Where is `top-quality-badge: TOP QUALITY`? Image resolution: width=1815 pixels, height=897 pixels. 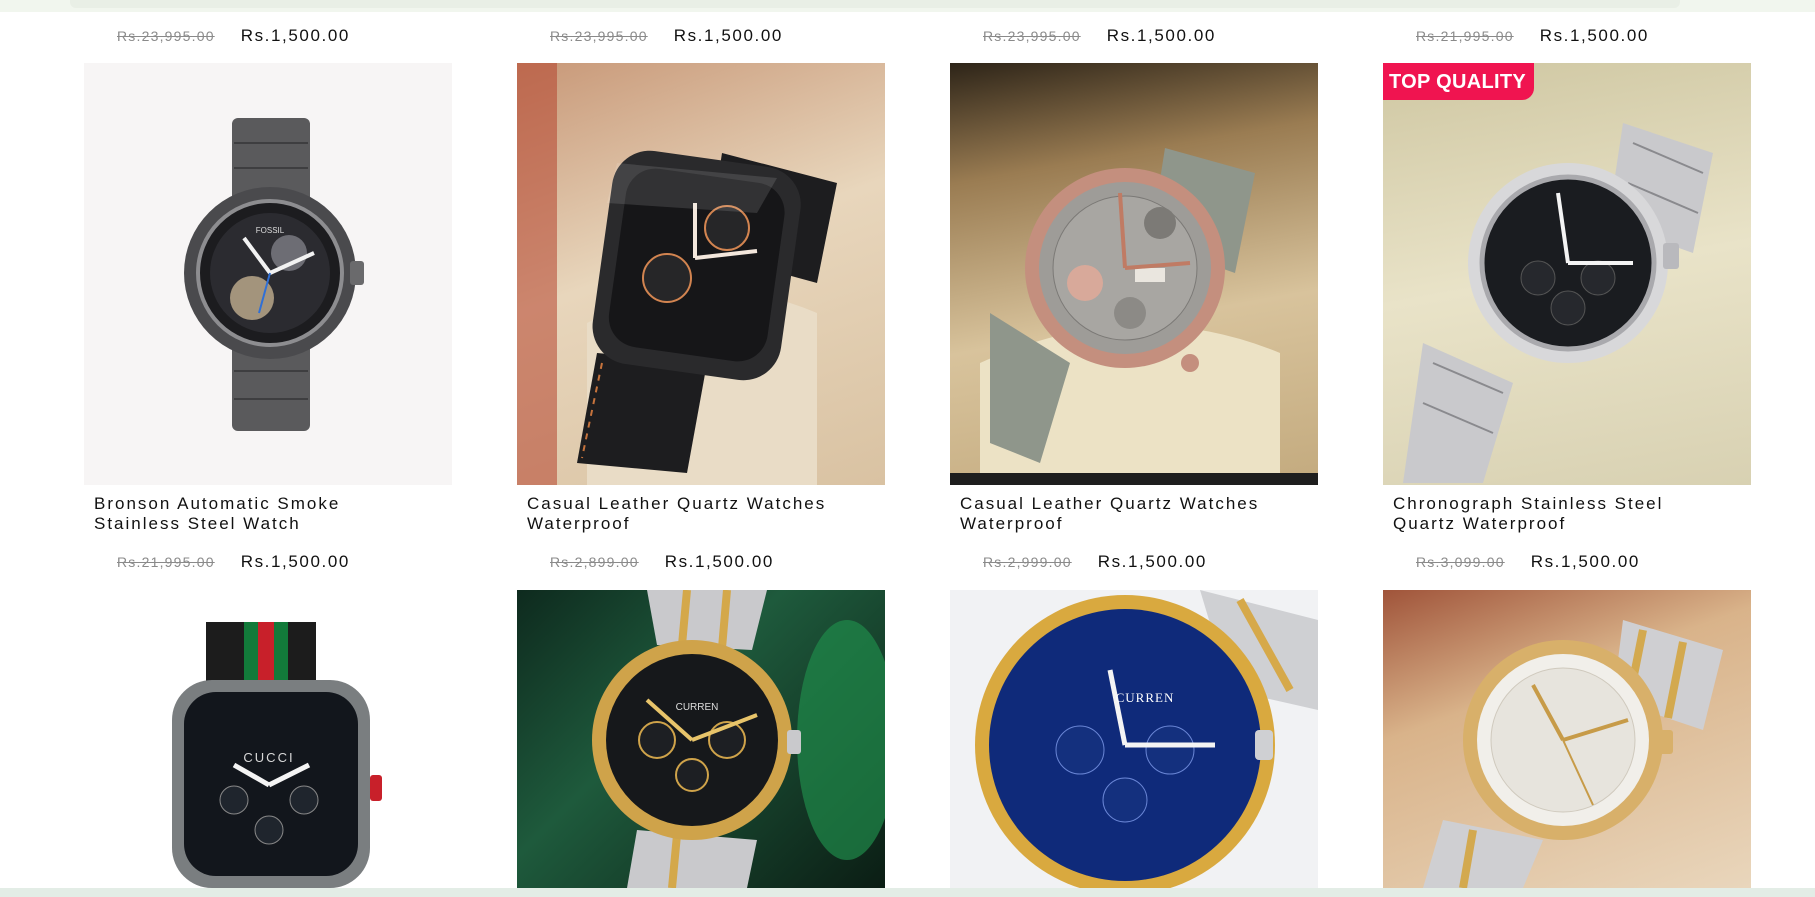
top-quality-badge: TOP QUALITY is located at coordinates (1459, 81).